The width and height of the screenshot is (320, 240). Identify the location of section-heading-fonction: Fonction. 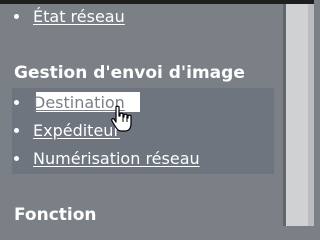
(55, 215).